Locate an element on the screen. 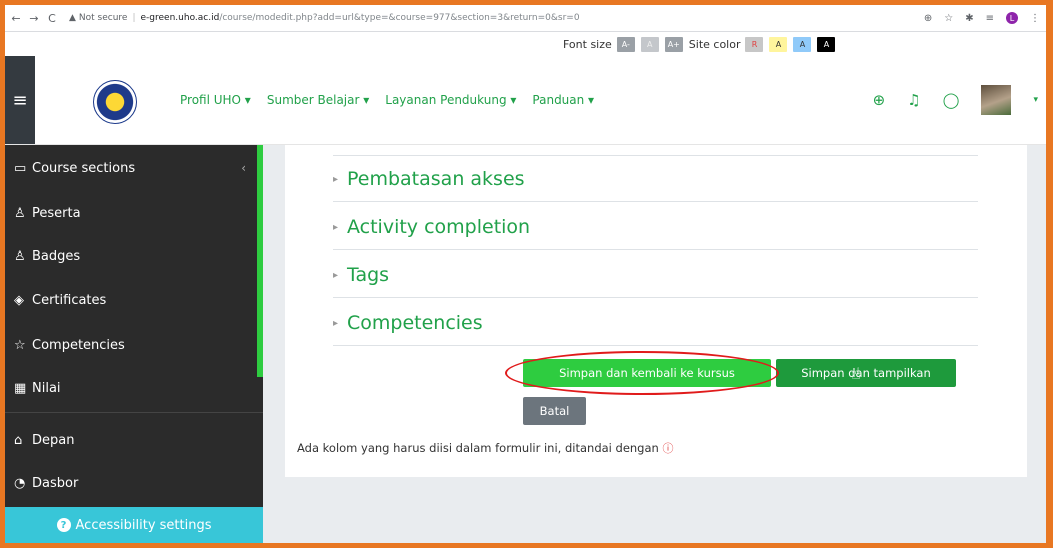 This screenshot has width=1053, height=548. section-pembatasan-akses: ▸ Pembatasan akses is located at coordinates (655, 179).